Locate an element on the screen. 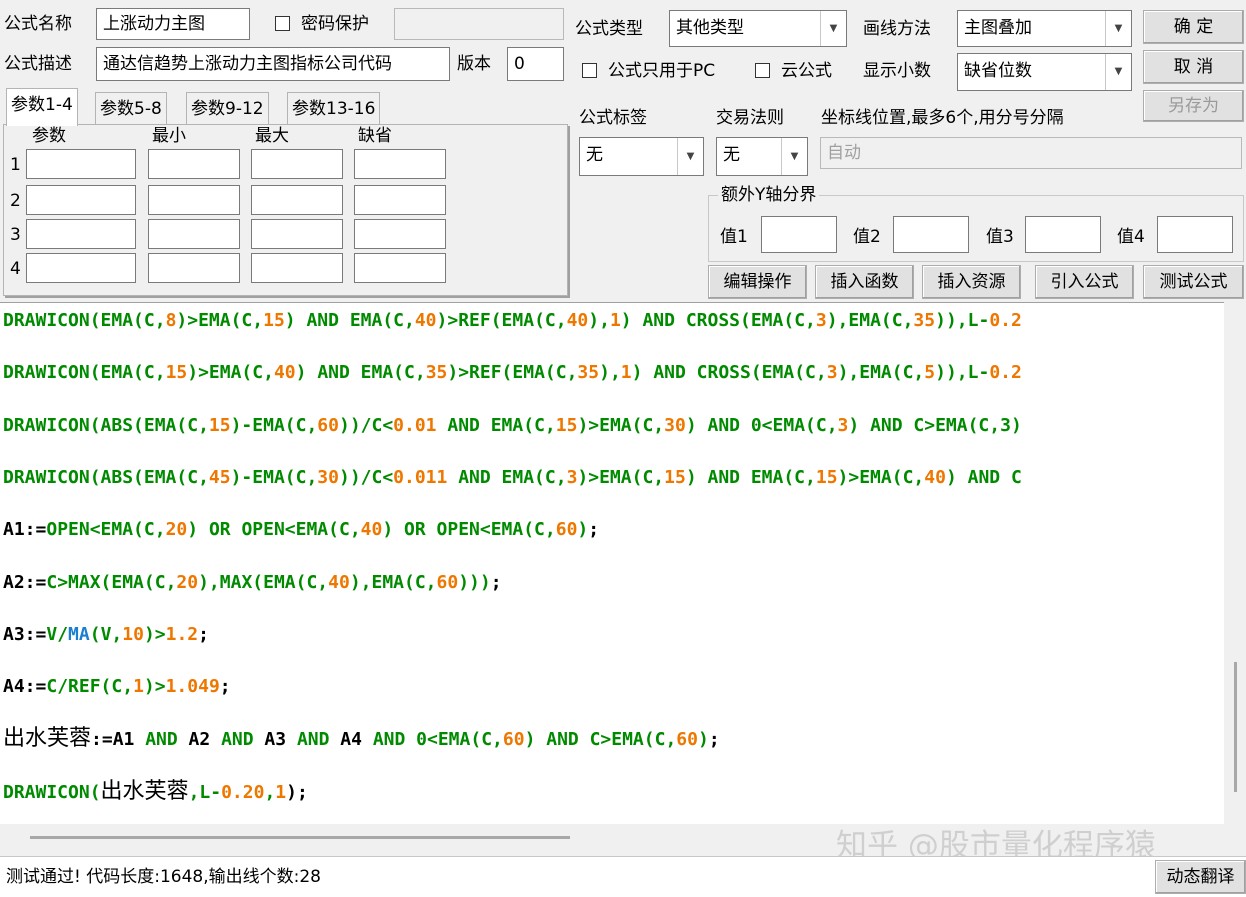 The height and width of the screenshot is (897, 1246). param-2-name is located at coordinates (81, 200).